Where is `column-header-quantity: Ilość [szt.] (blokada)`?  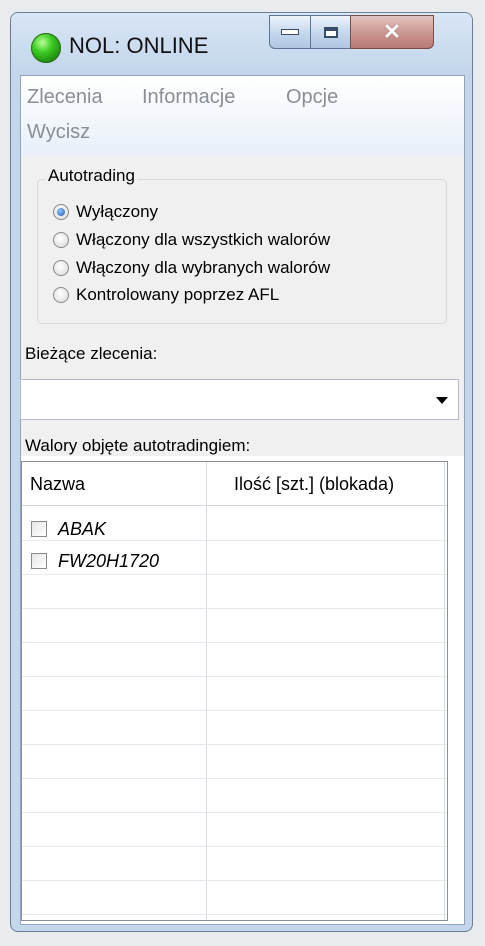 column-header-quantity: Ilość [szt.] (blokada) is located at coordinates (314, 484).